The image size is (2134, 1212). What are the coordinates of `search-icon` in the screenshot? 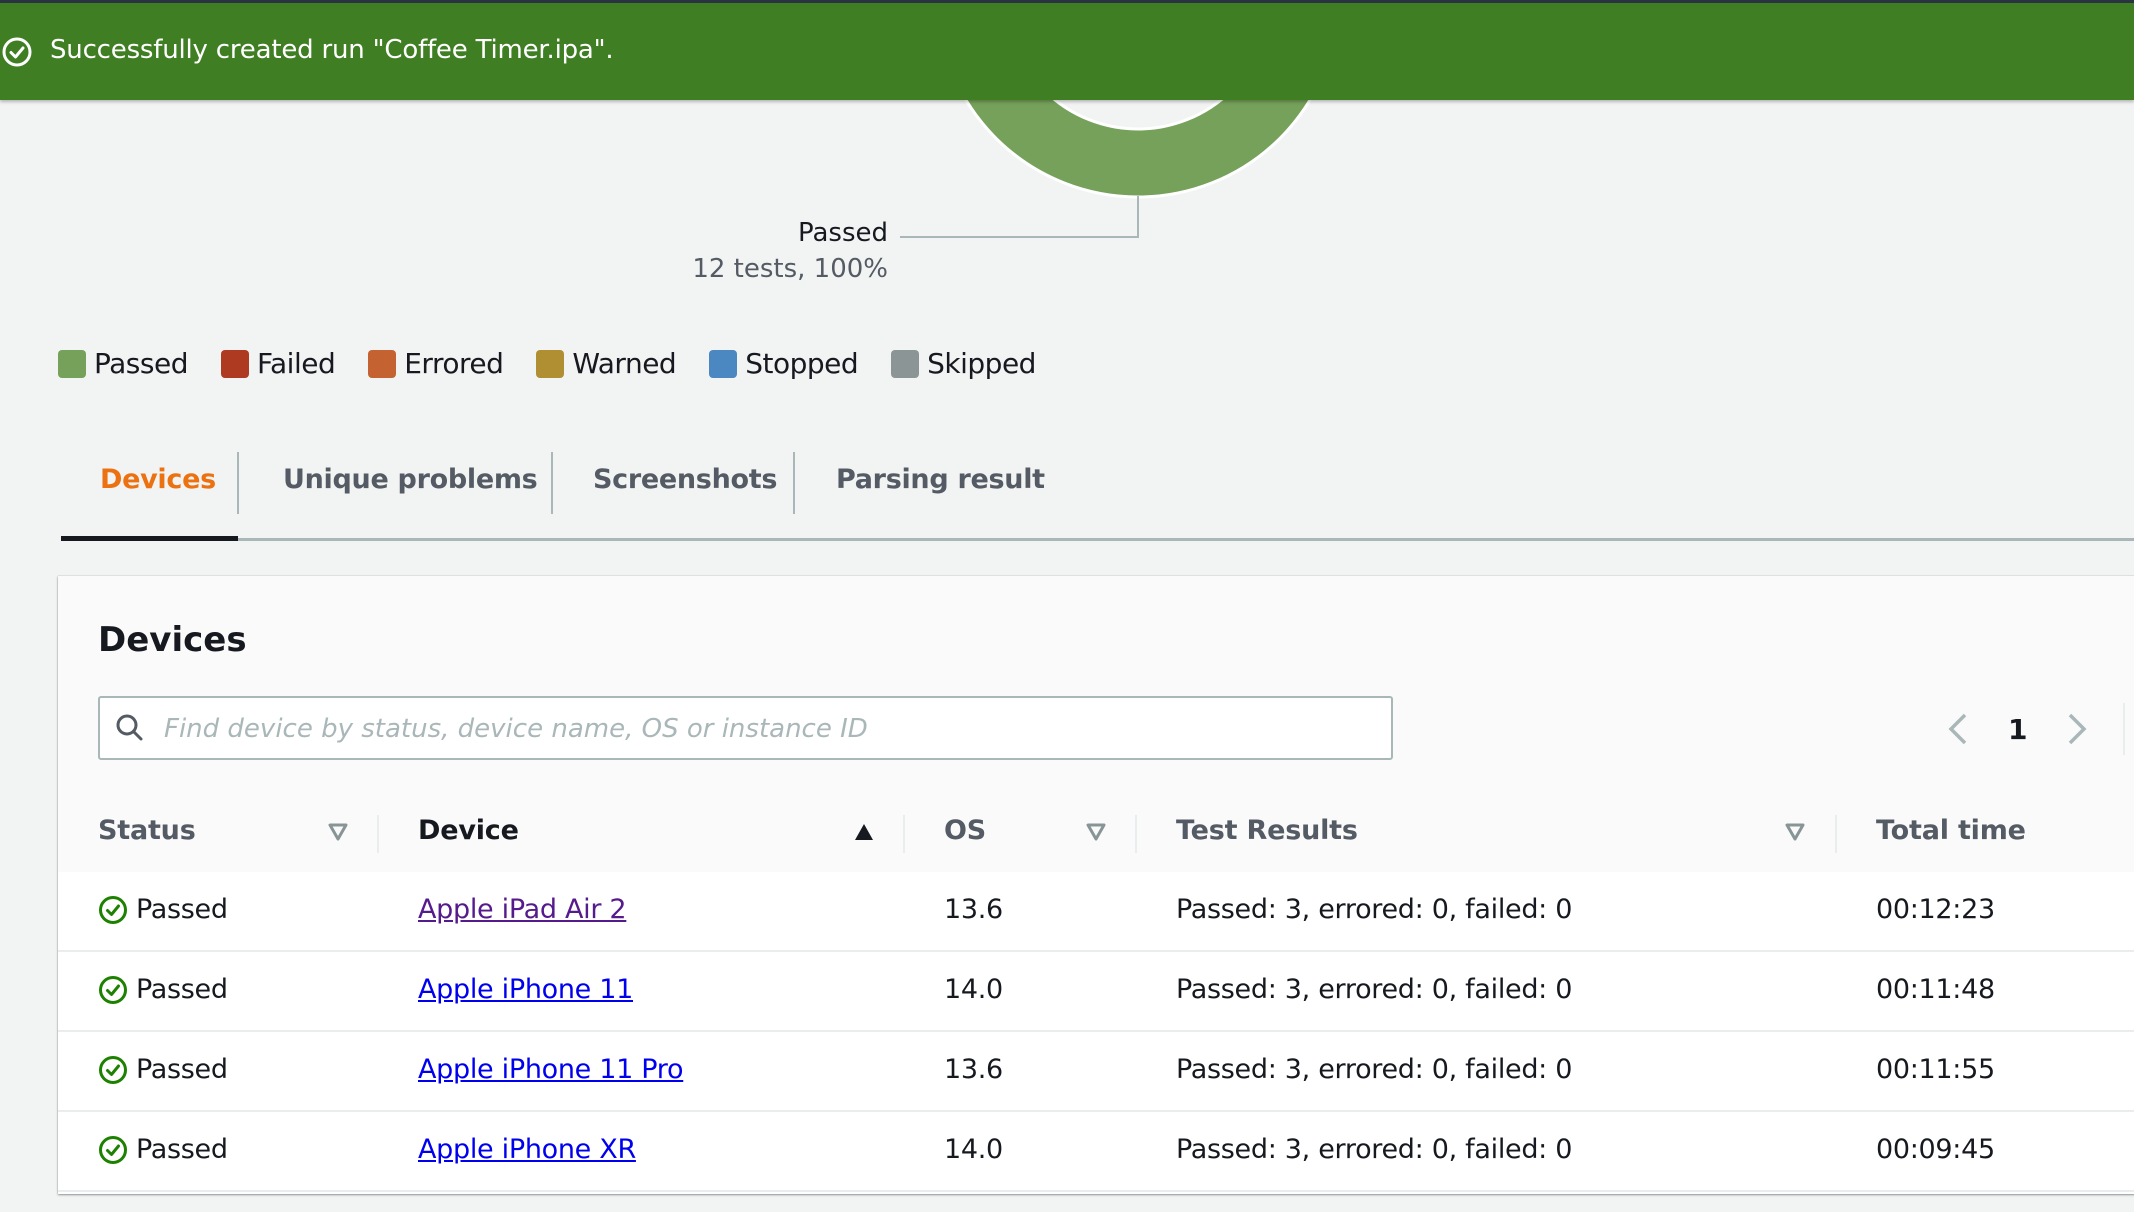 It's located at (129, 727).